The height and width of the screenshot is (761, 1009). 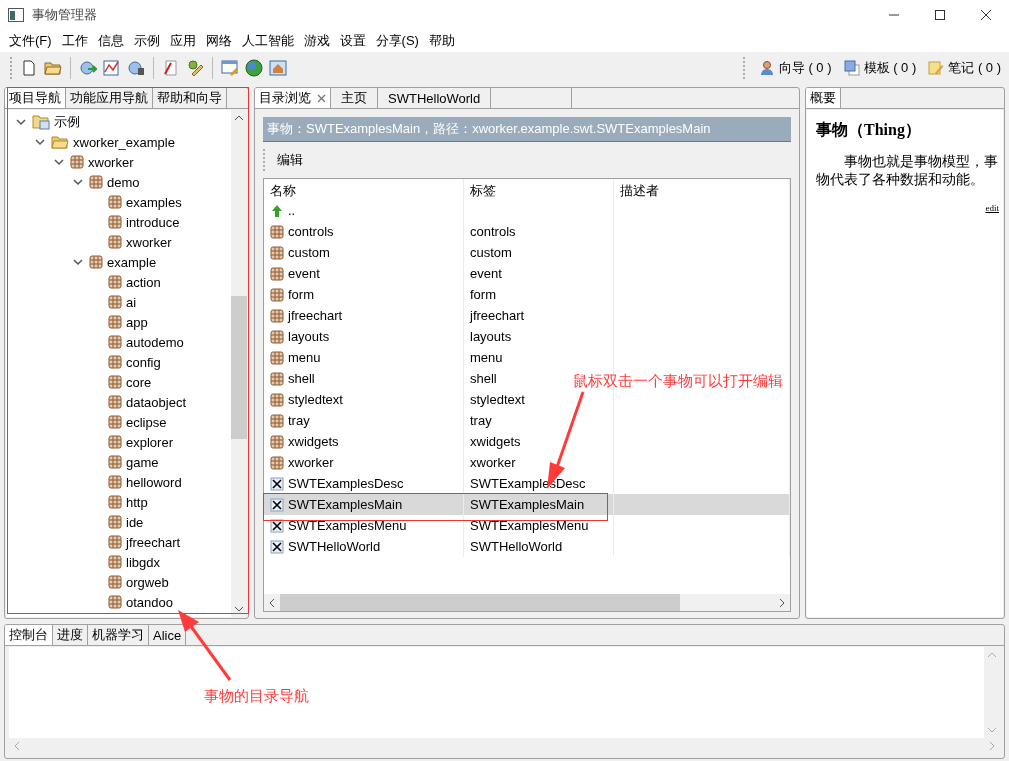 What do you see at coordinates (156, 402) in the screenshot?
I see `tree-item: dataobject` at bounding box center [156, 402].